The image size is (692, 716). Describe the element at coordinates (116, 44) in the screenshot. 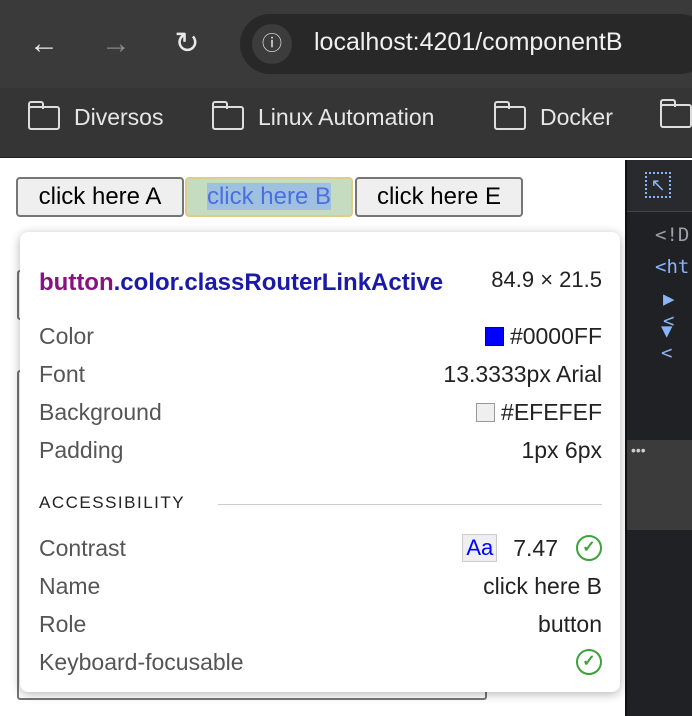

I see `forward-button: →` at that location.